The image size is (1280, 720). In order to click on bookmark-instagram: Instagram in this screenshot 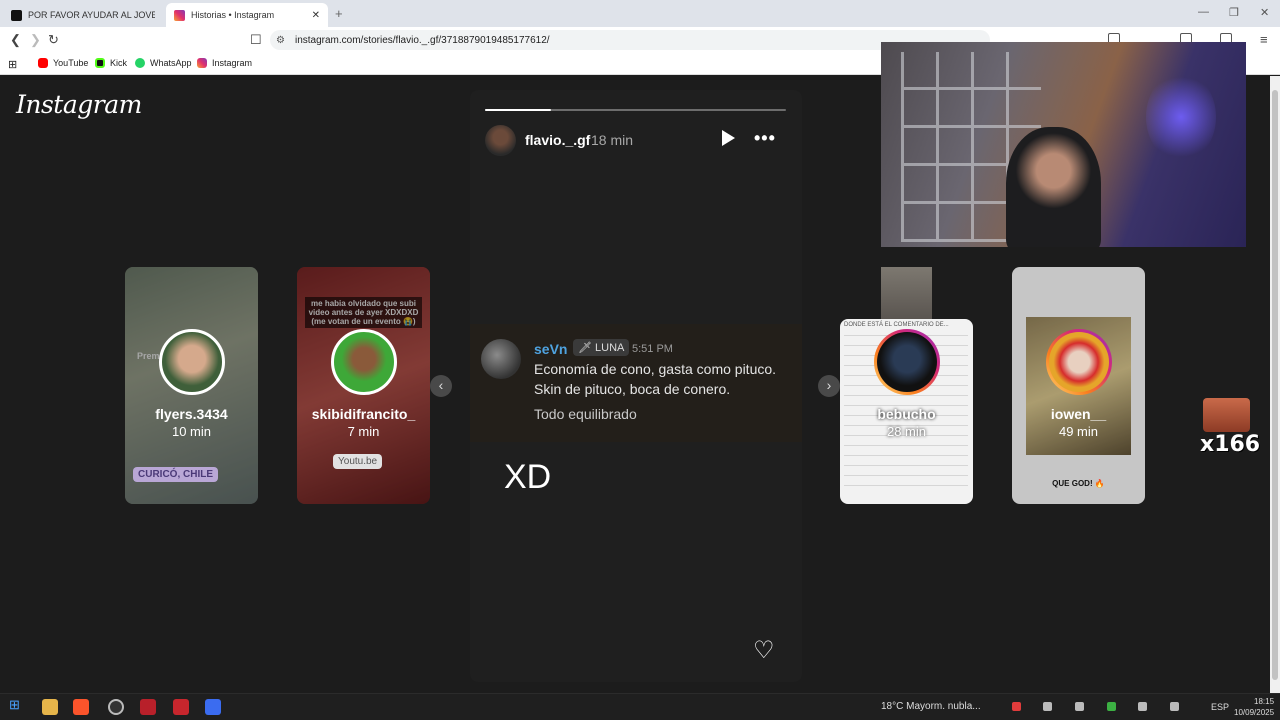, I will do `click(224, 63)`.